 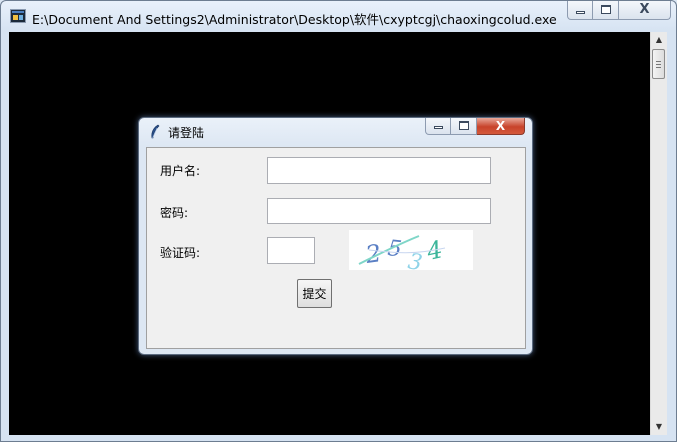 I want to click on password-input, so click(x=379, y=211).